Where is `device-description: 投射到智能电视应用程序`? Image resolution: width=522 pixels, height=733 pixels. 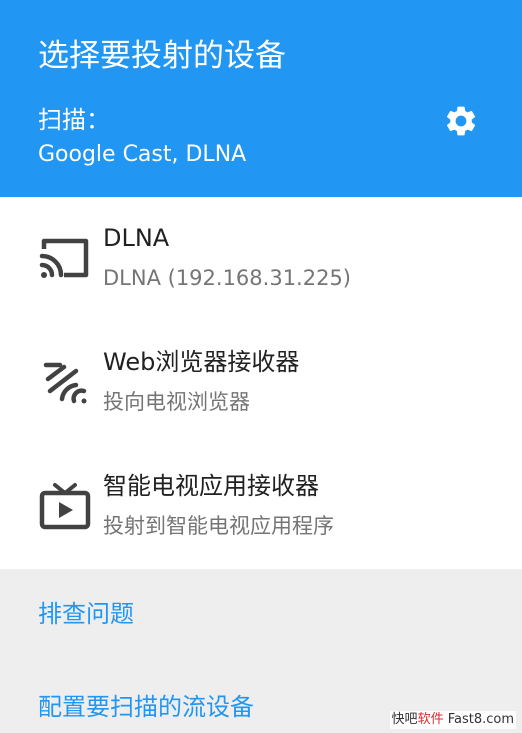
device-description: 投射到智能电视应用程序 is located at coordinates (218, 526).